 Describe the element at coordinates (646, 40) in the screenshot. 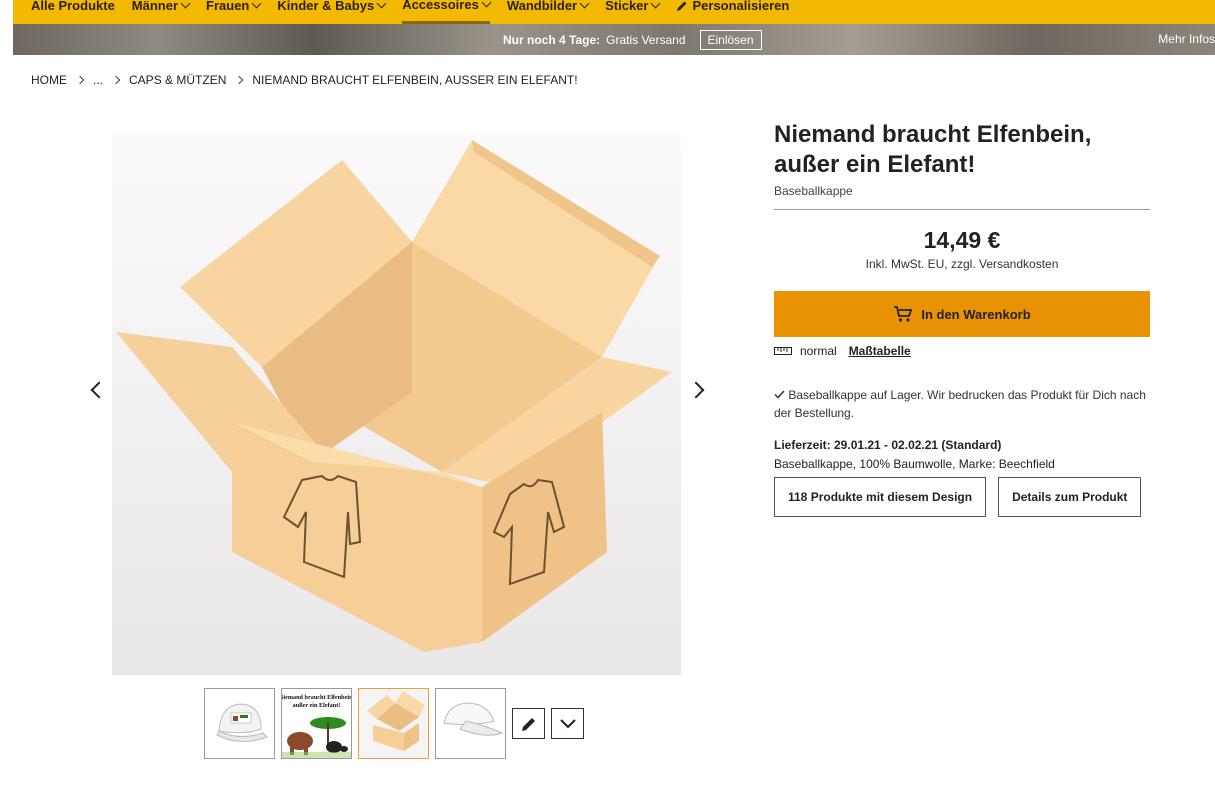

I see `promo-text: Gratis Versand` at that location.